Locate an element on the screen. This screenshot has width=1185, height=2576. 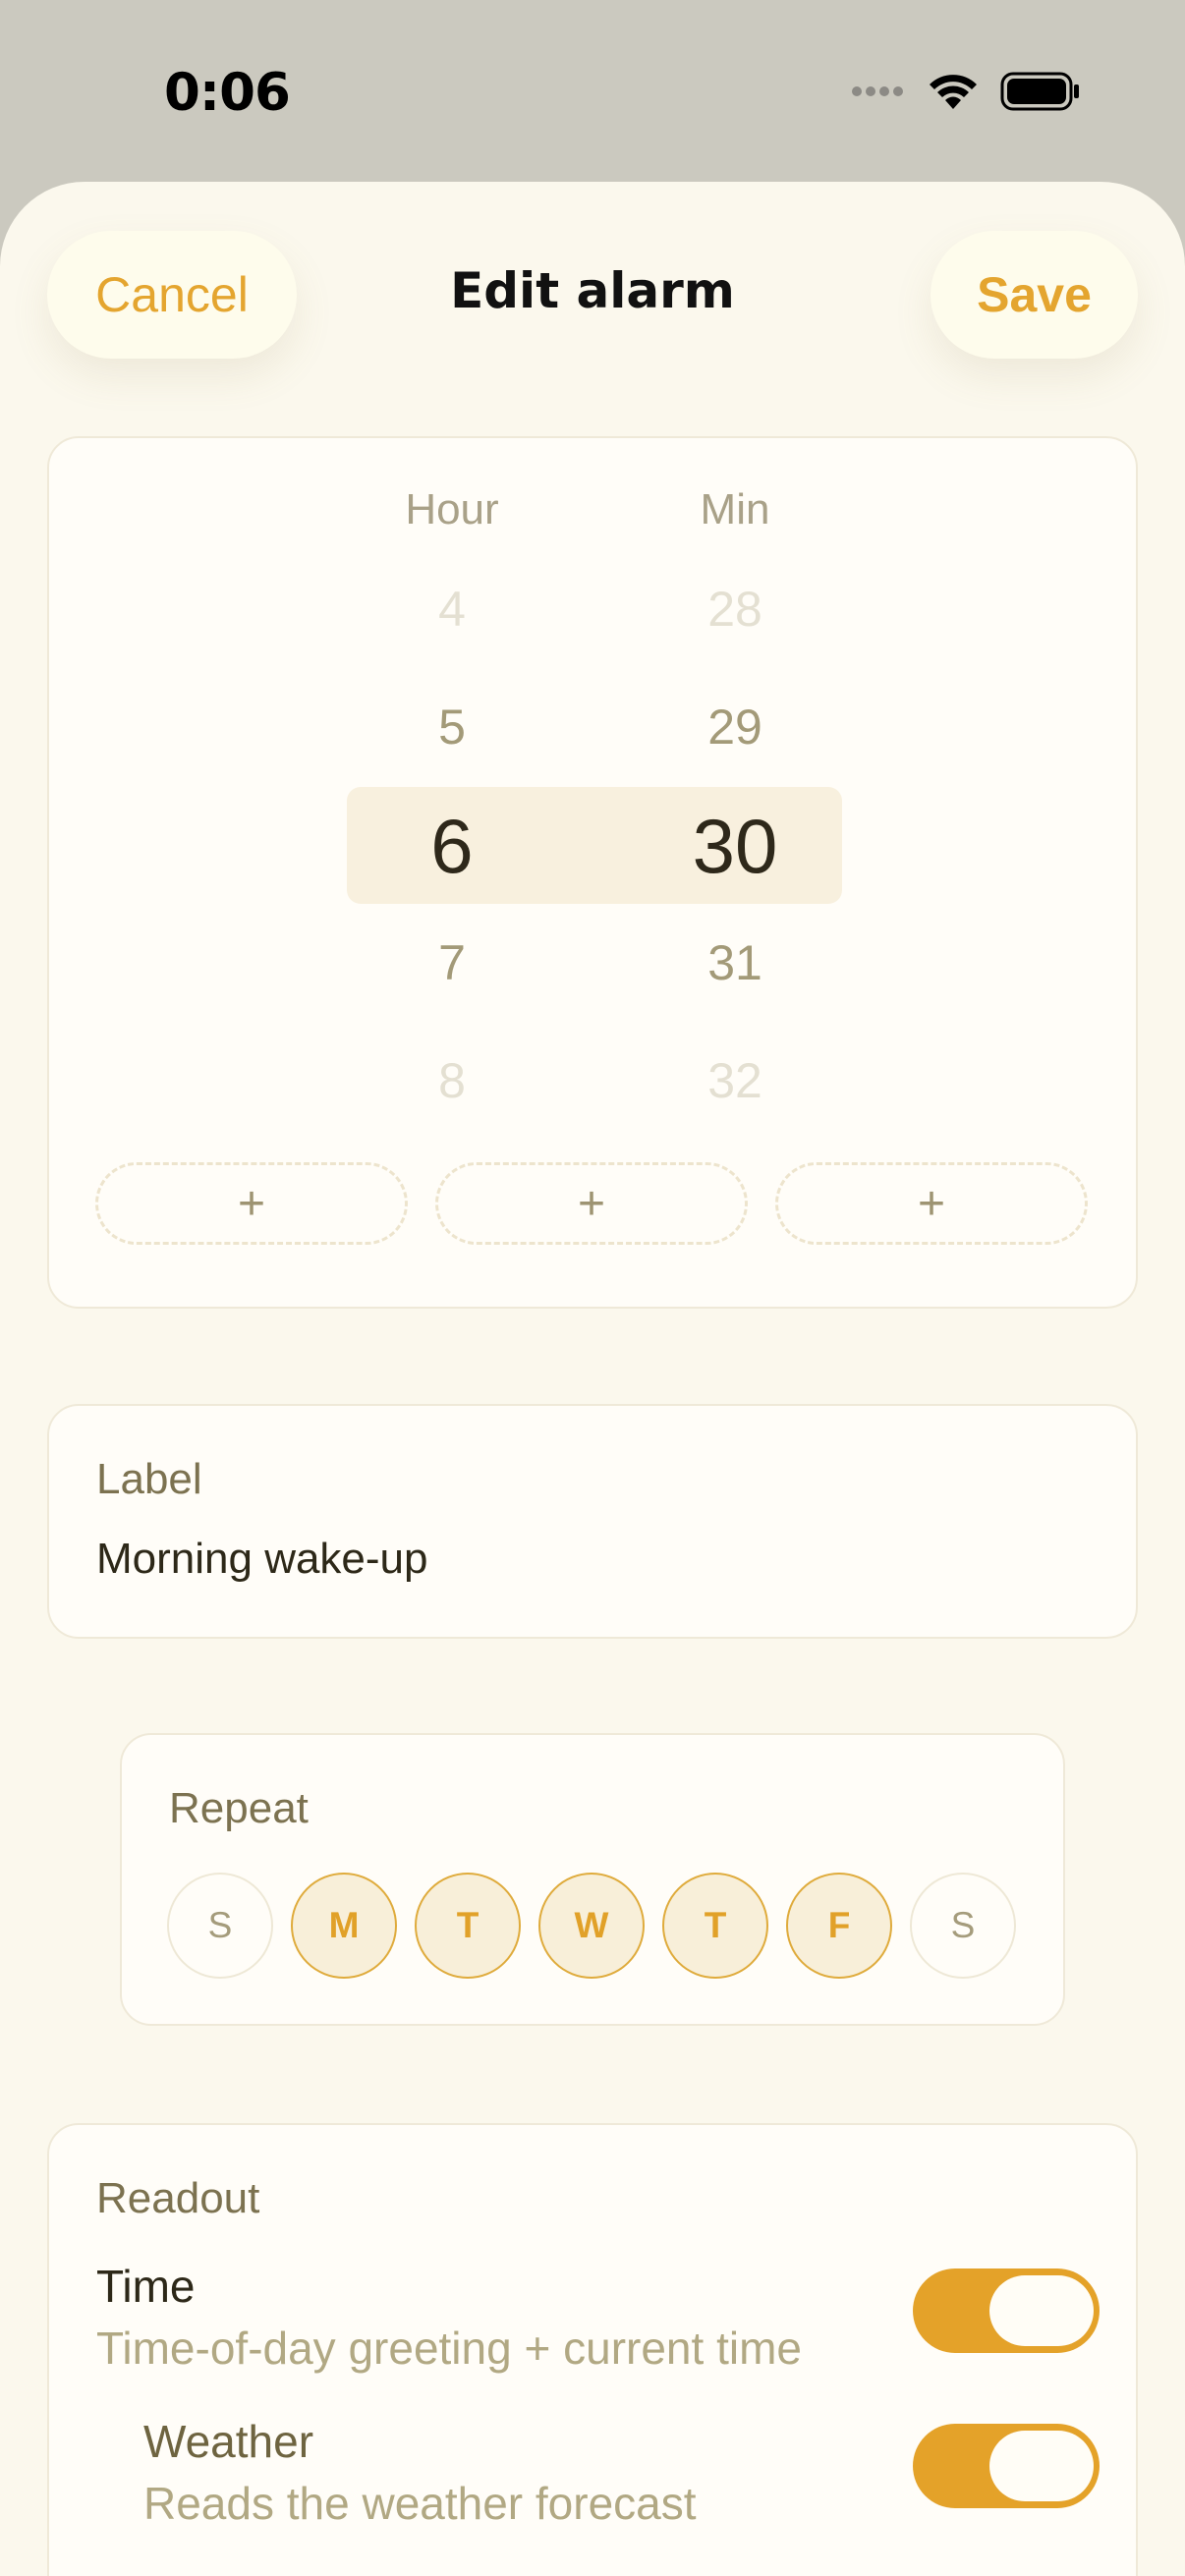
status-time: 0:06 is located at coordinates (228, 93).